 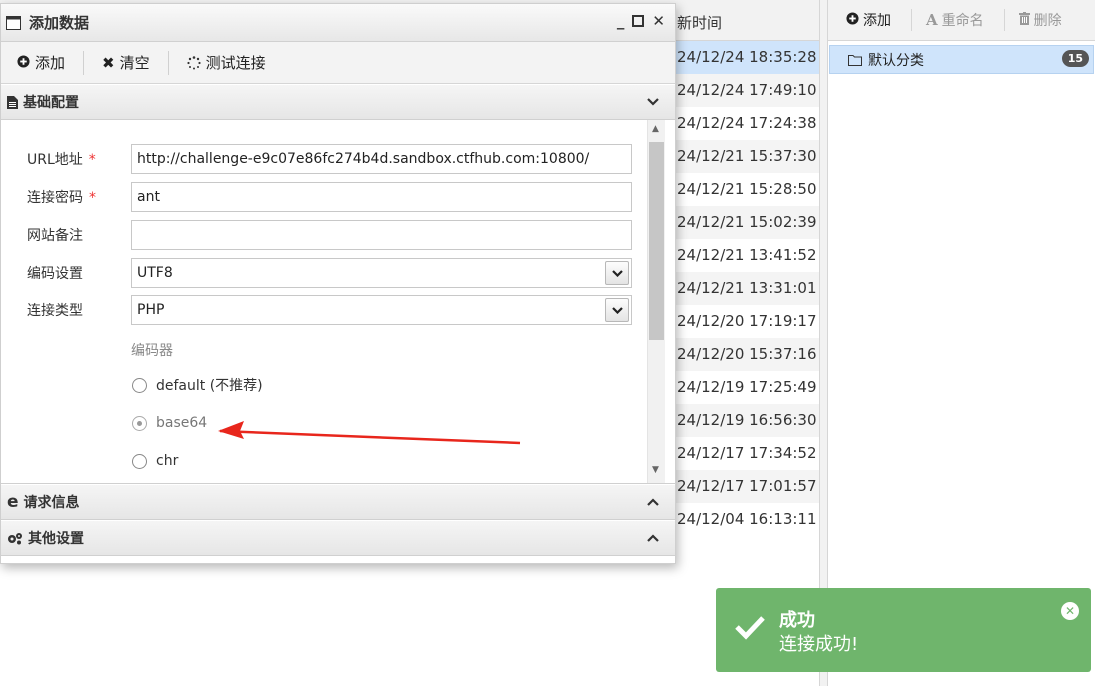 I want to click on dialog-title: 添加数据, so click(x=59, y=23).